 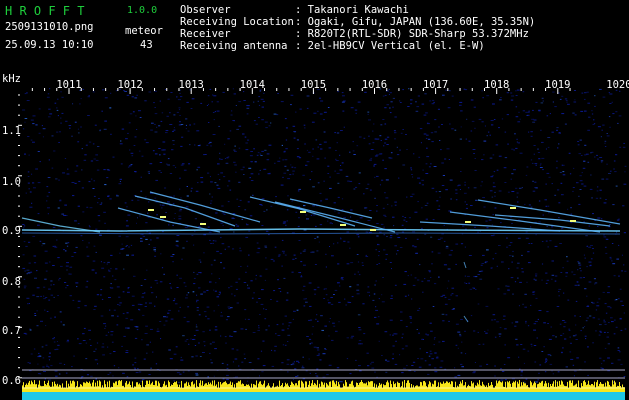 What do you see at coordinates (496, 85) in the screenshot?
I see `x-tick-label: 1018` at bounding box center [496, 85].